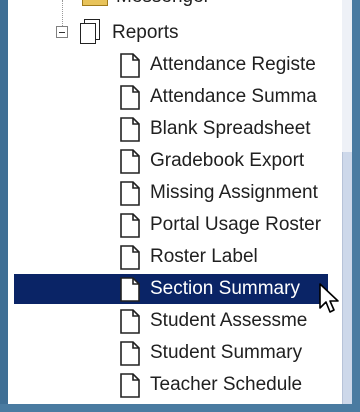  I want to click on tree-item-report: Missing Assignment, so click(226, 193).